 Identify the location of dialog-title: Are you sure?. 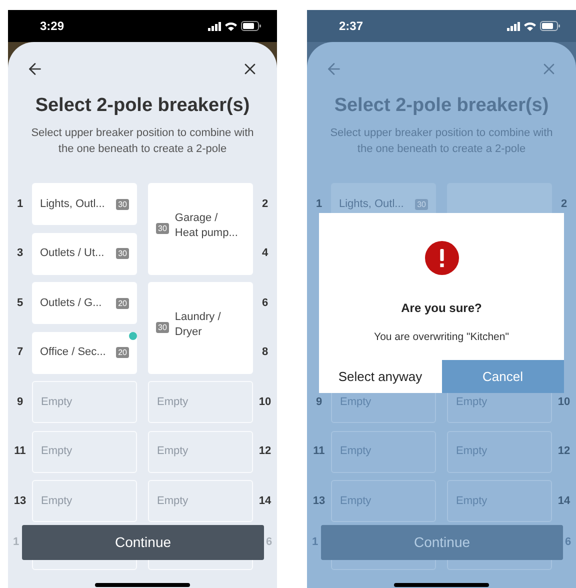
(441, 308).